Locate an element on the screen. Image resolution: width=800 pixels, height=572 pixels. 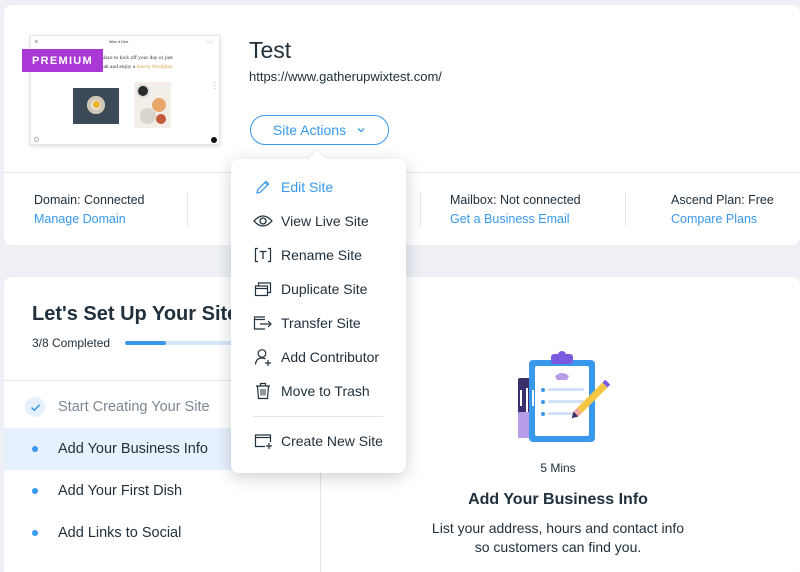
plan-status: Ascend Plan: Free is located at coordinates (722, 200).